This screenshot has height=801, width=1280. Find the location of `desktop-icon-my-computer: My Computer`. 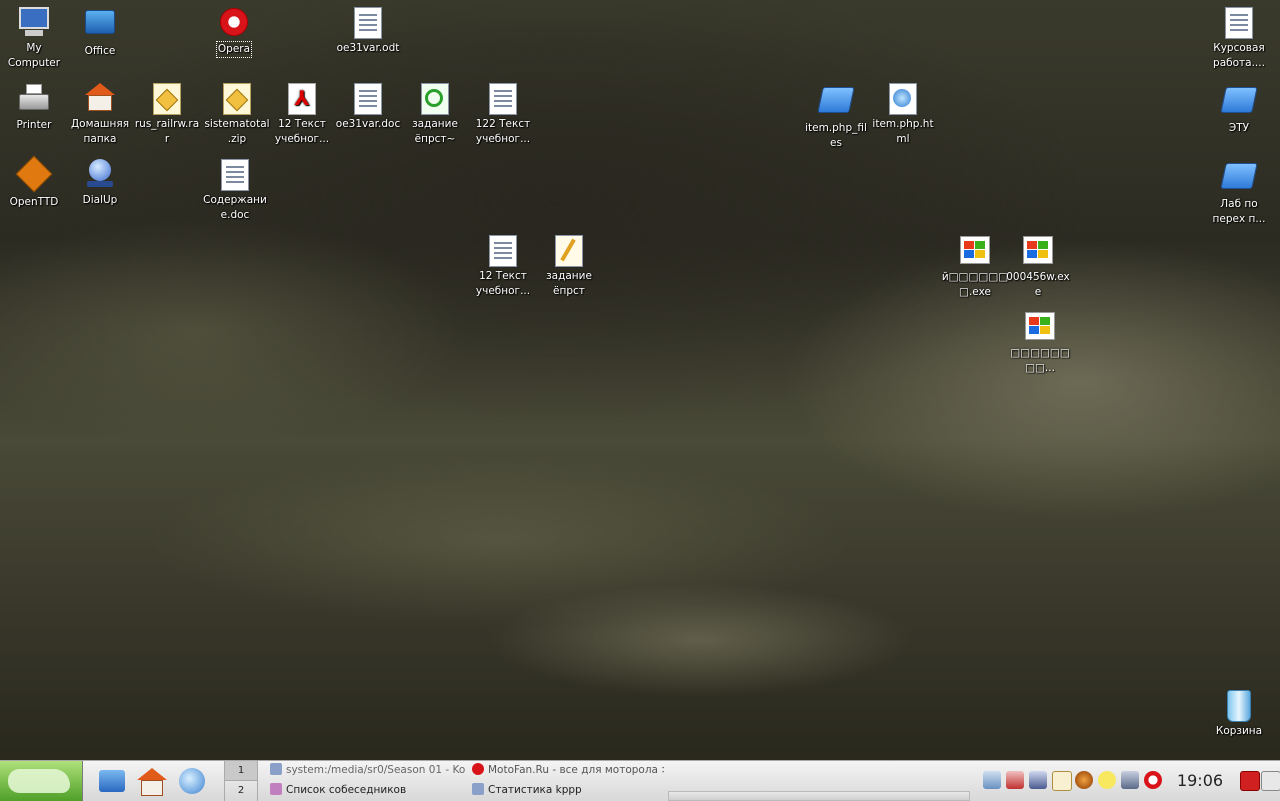

desktop-icon-my-computer: My Computer is located at coordinates (34, 38).